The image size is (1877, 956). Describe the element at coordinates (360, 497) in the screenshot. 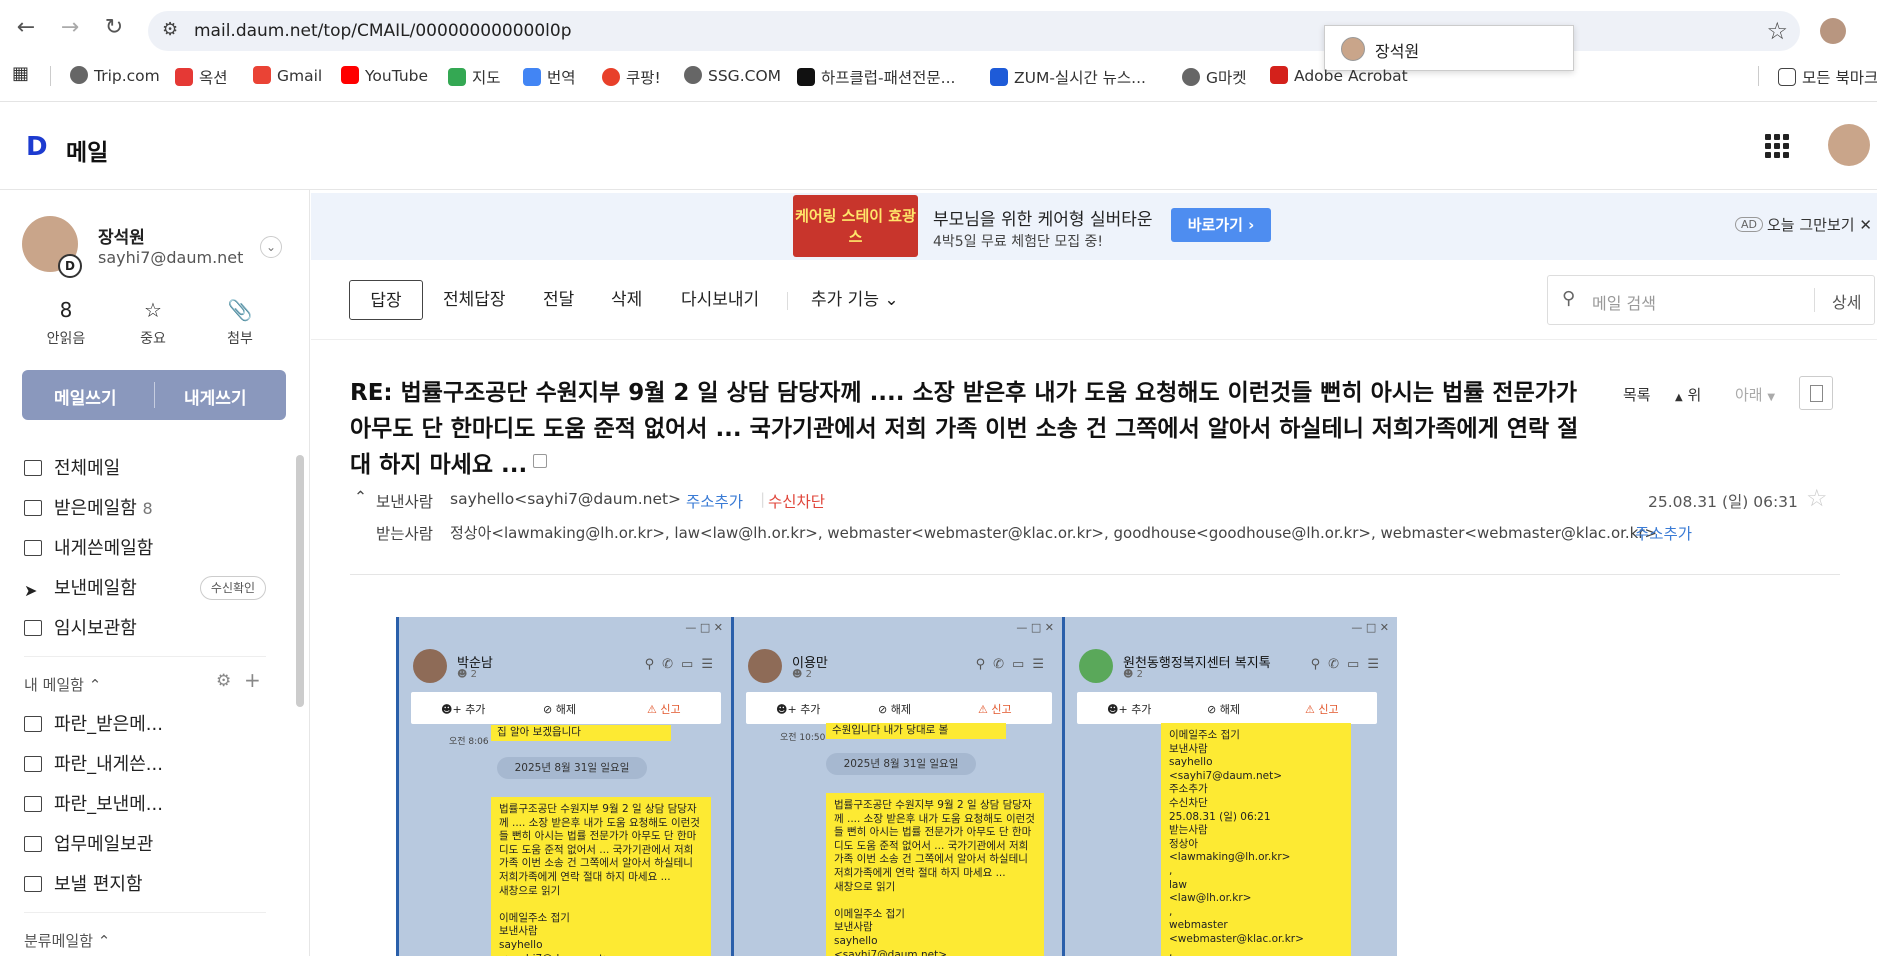

I see `collapse-icon: ⌃` at that location.